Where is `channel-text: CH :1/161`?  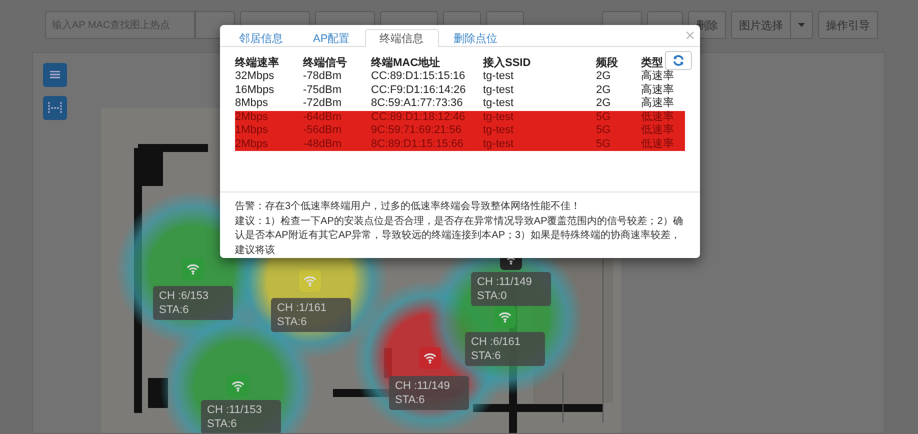
channel-text: CH :1/161 is located at coordinates (302, 308).